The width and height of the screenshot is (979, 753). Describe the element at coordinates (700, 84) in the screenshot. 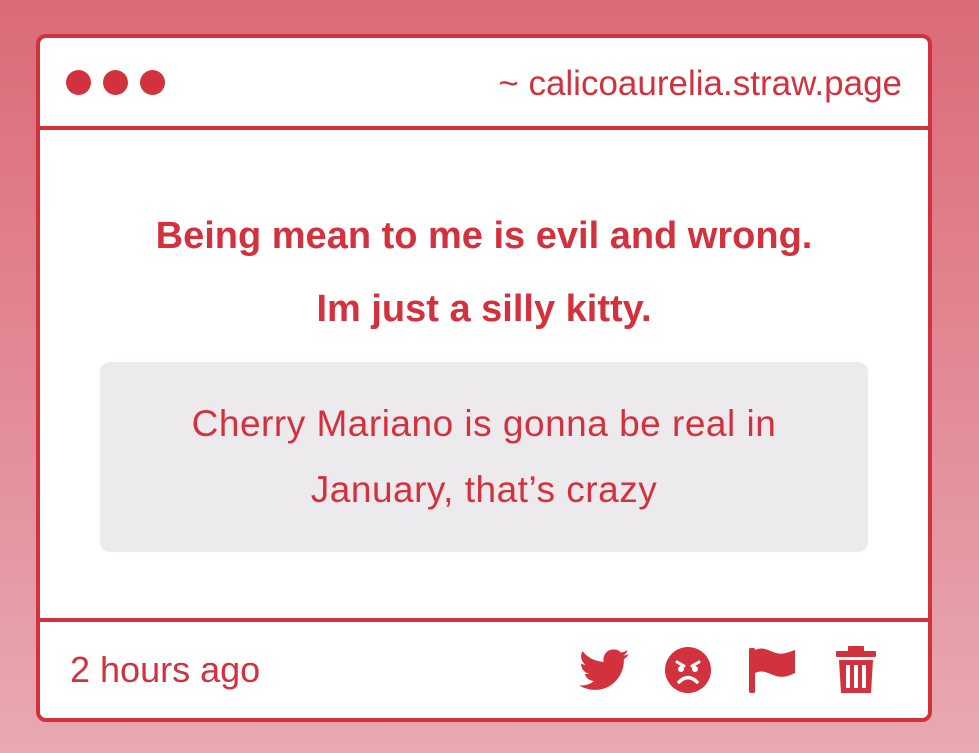

I see `page-url: ~ calicoaurelia.straw.page` at that location.